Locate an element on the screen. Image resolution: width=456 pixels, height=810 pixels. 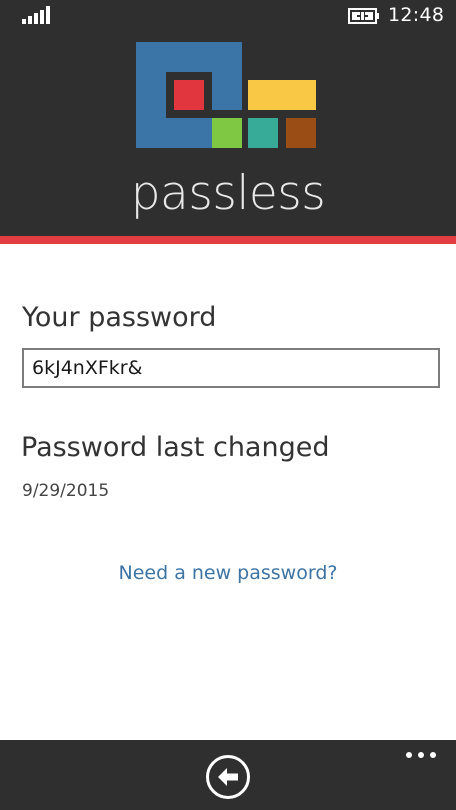
last-changed-label: Password last changed is located at coordinates (175, 447).